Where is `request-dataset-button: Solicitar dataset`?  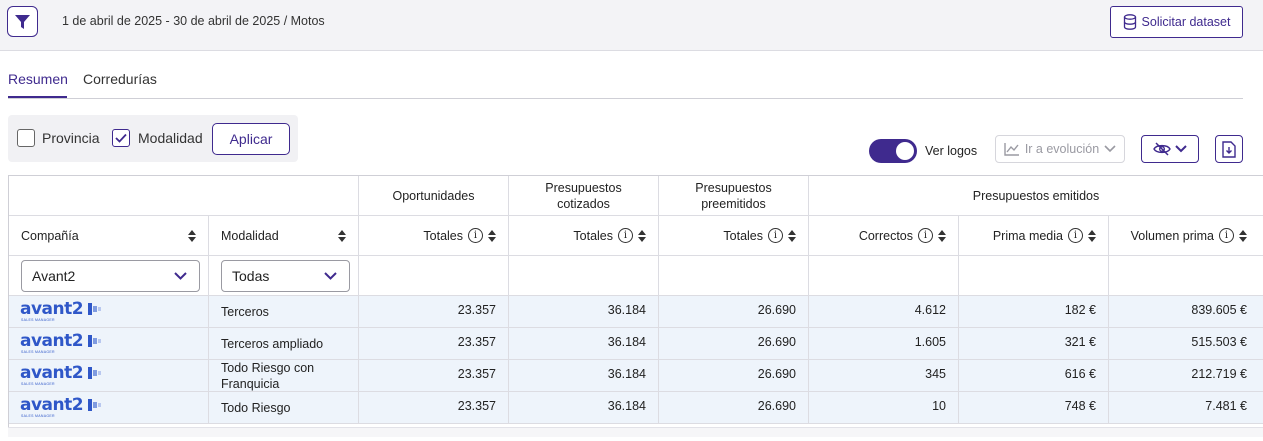
request-dataset-button: Solicitar dataset is located at coordinates (1176, 22).